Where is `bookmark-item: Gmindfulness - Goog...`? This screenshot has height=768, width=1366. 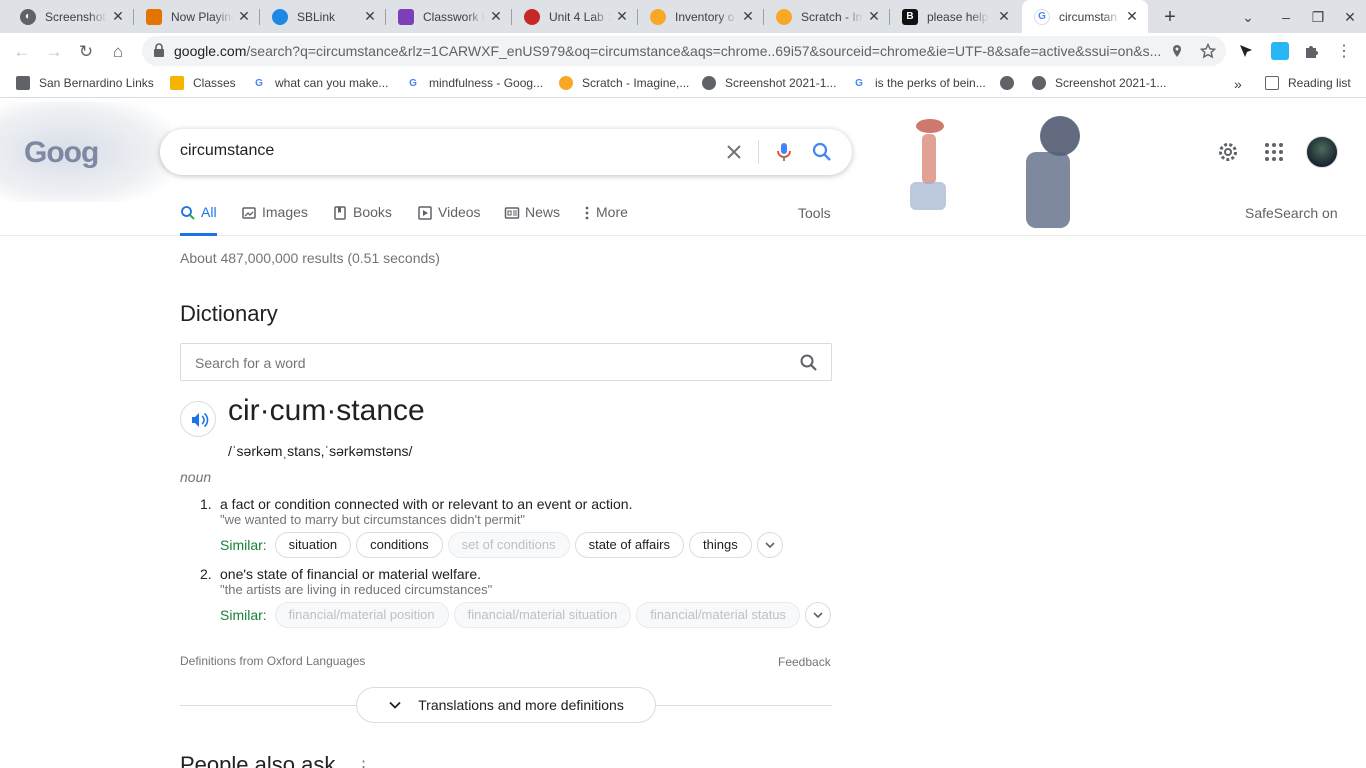 bookmark-item: Gmindfulness - Goog... is located at coordinates (474, 83).